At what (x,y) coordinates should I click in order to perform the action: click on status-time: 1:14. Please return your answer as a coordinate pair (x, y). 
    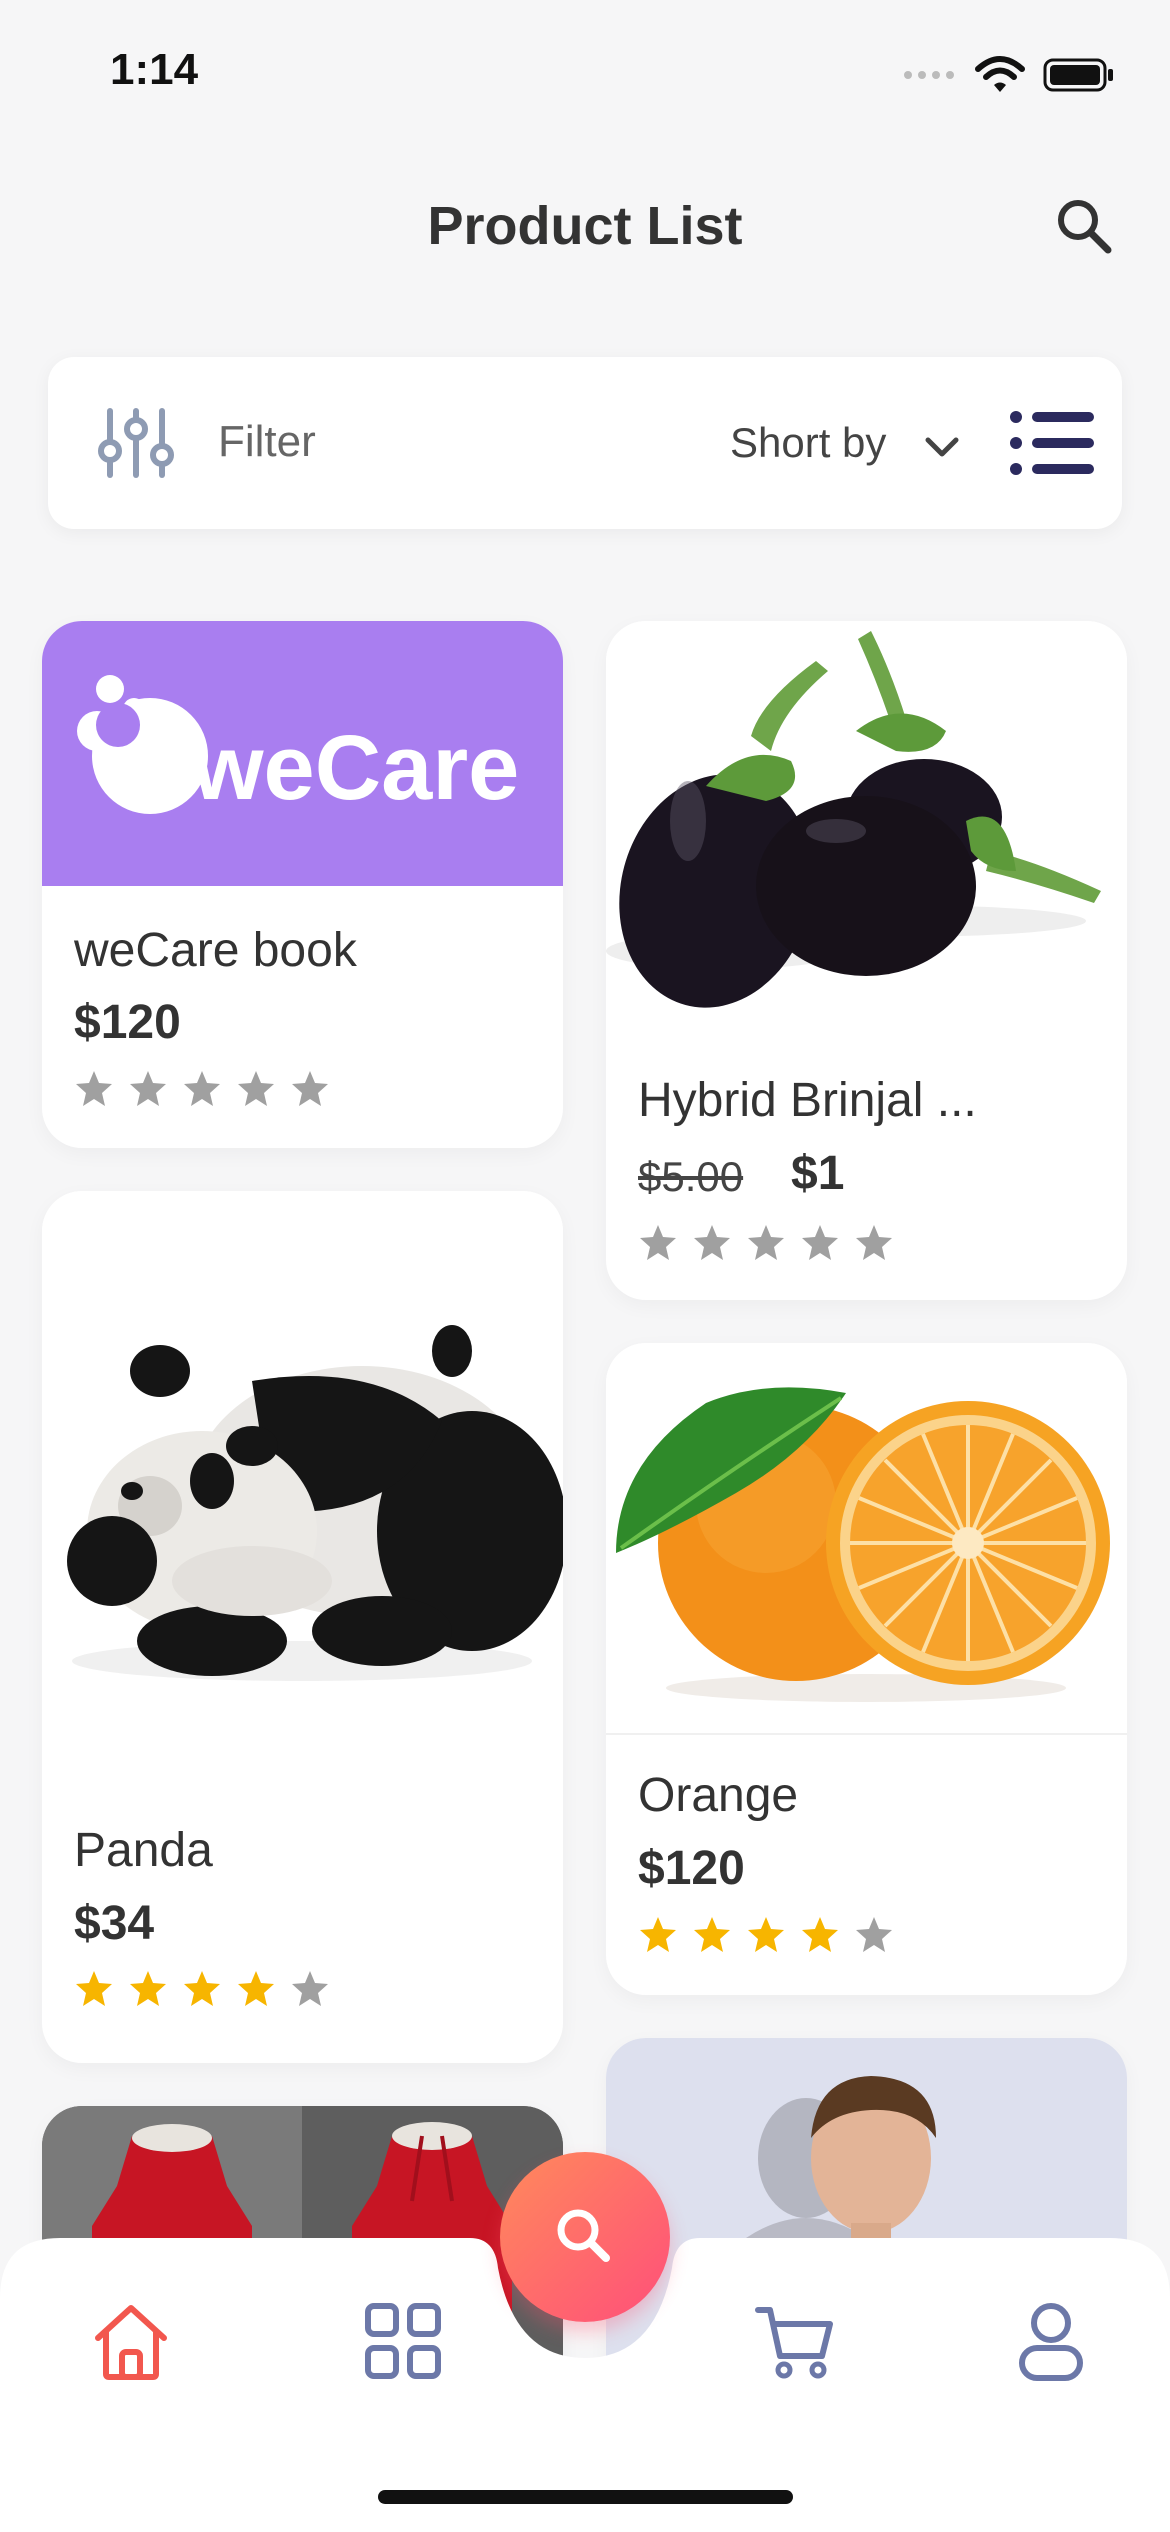
    Looking at the image, I should click on (154, 69).